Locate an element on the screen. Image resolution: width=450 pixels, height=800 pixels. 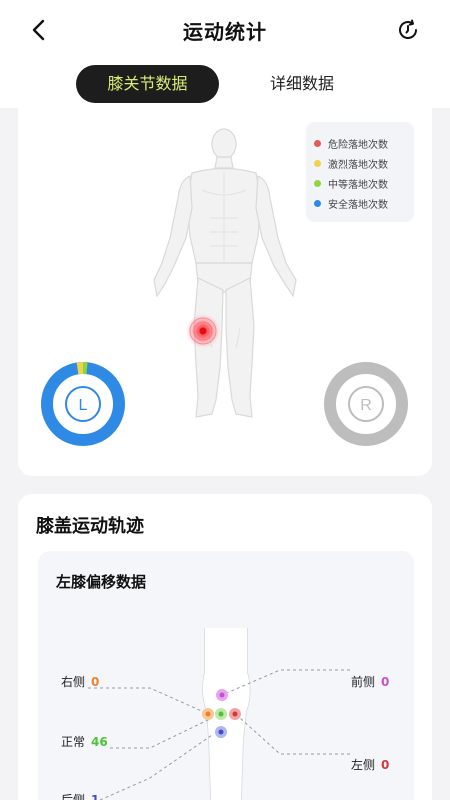
subcard-title: 左膝偏移数据 is located at coordinates (101, 582).